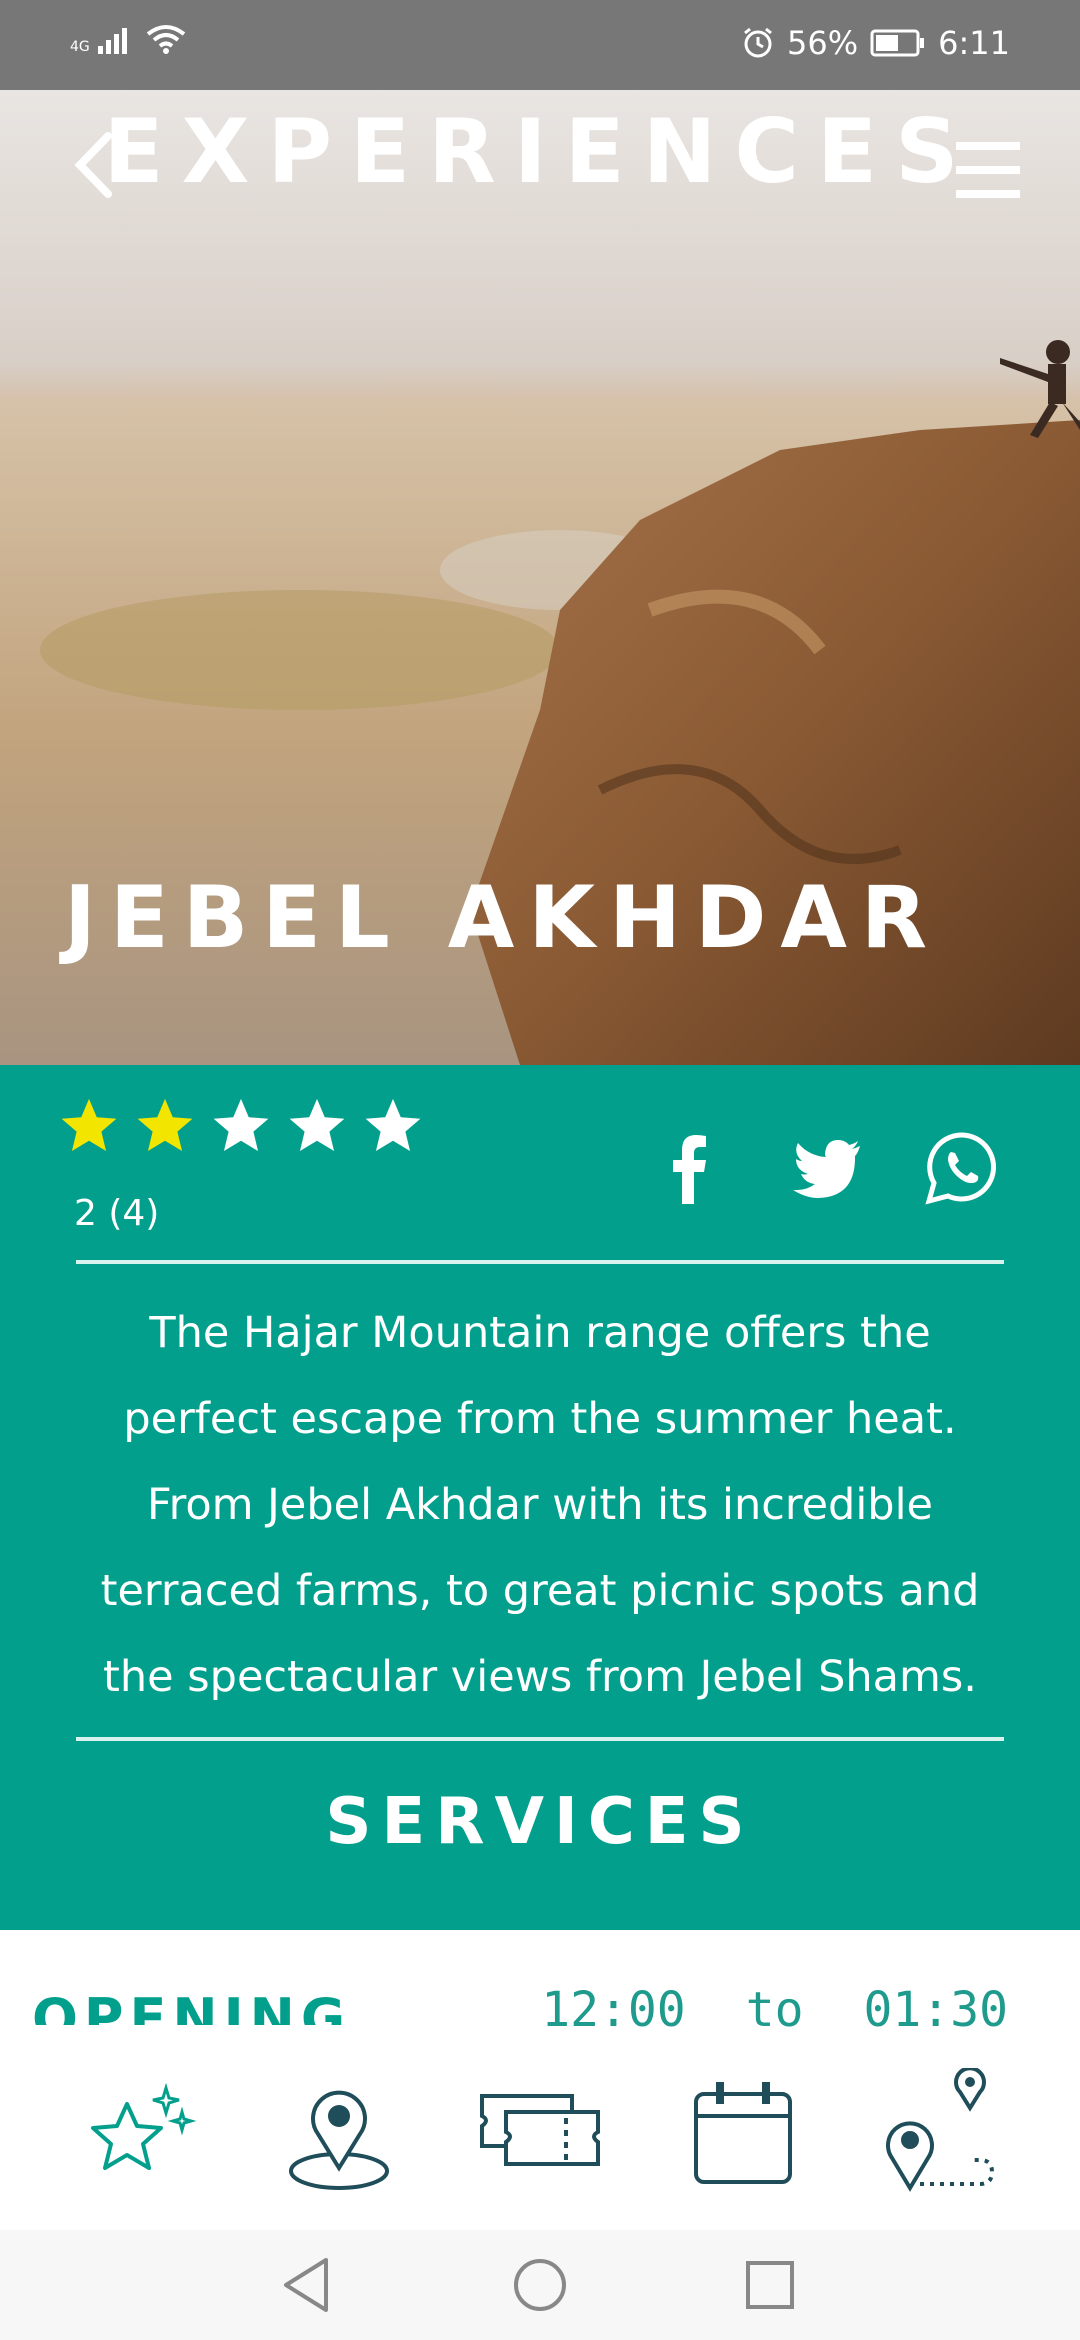 The width and height of the screenshot is (1080, 2340). I want to click on social-share, so click(826, 1168).